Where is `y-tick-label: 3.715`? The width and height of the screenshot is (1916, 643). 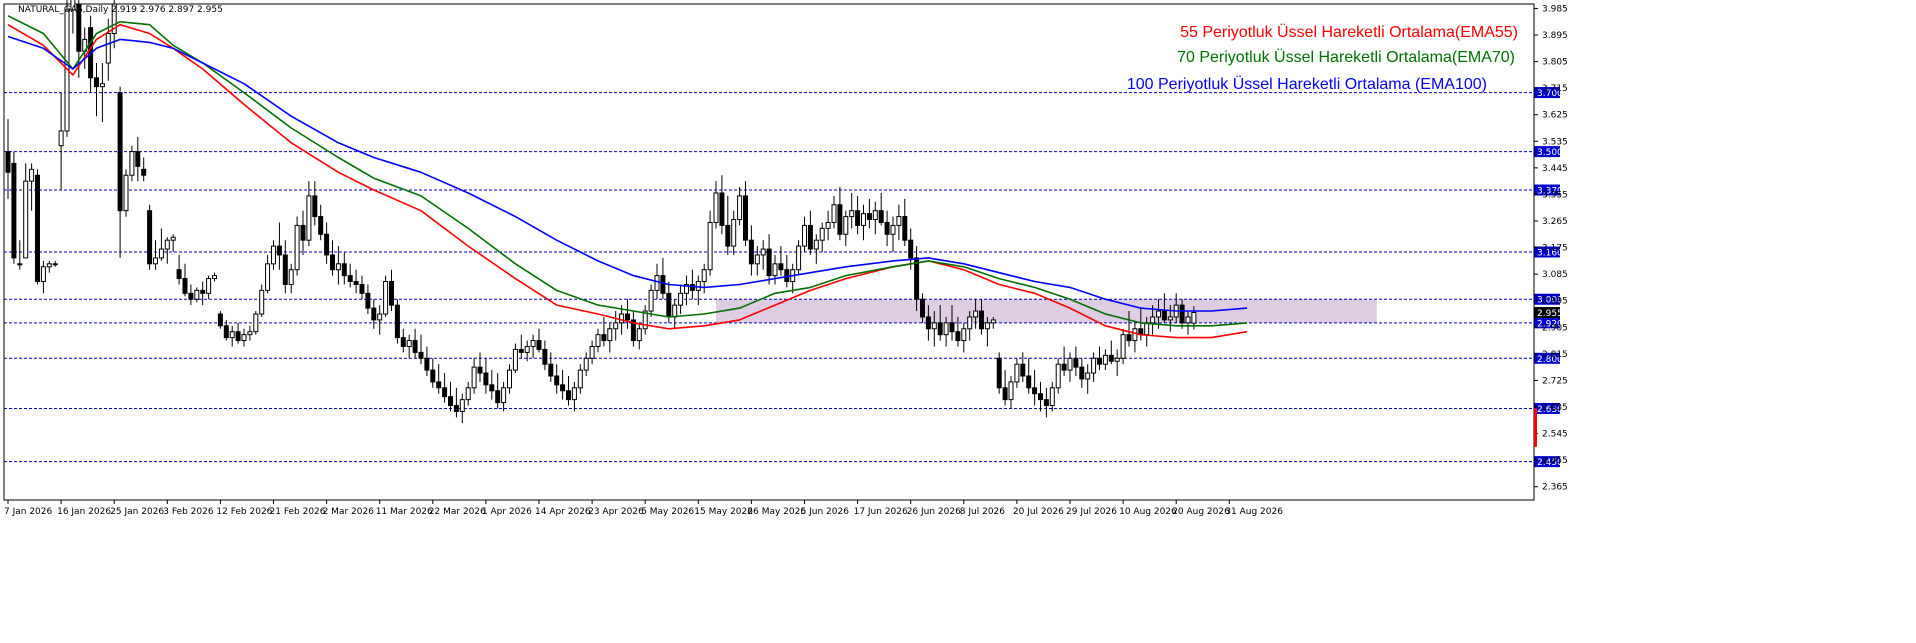
y-tick-label: 3.715 is located at coordinates (1555, 89).